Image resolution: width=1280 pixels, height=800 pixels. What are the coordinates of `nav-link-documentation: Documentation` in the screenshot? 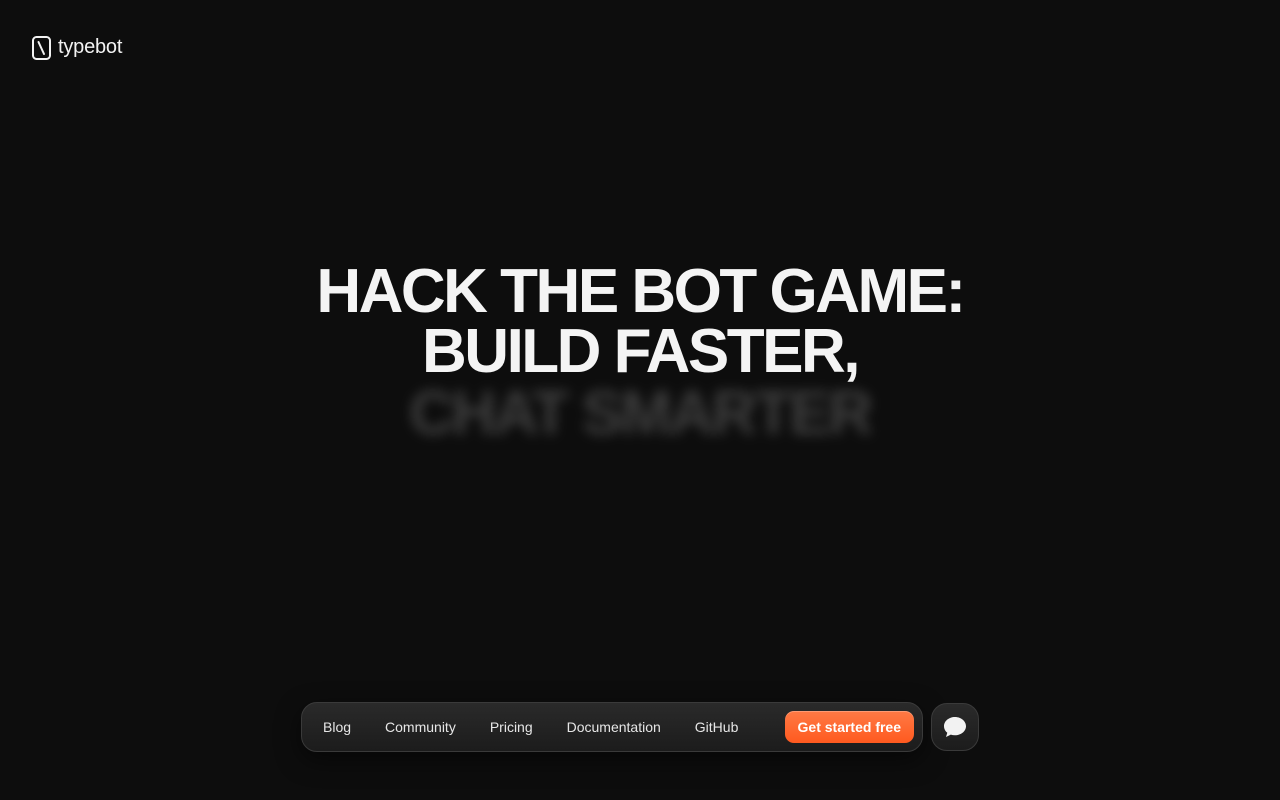 It's located at (614, 727).